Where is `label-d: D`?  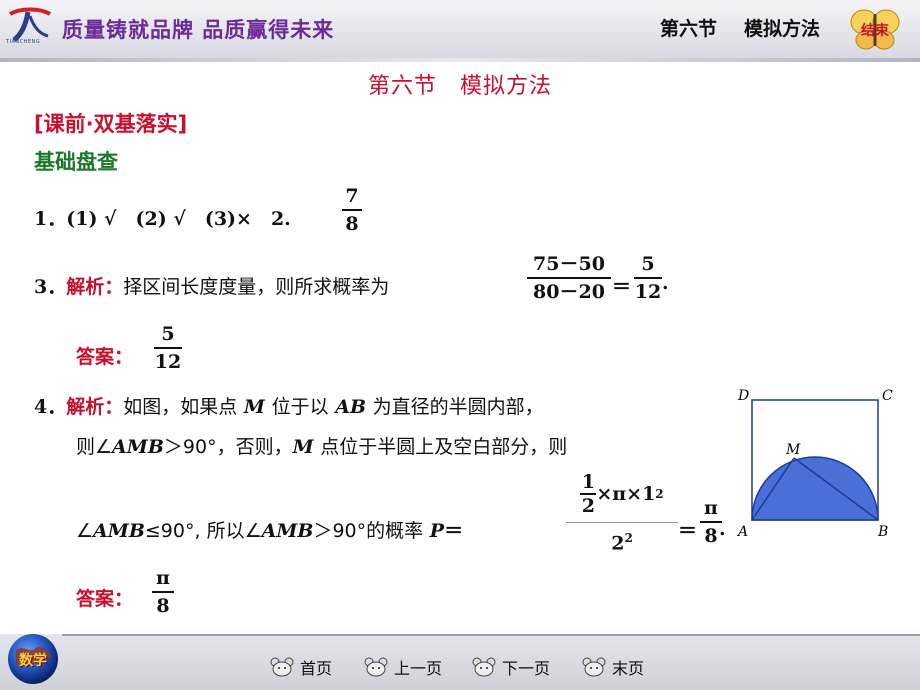 label-d: D is located at coordinates (743, 396).